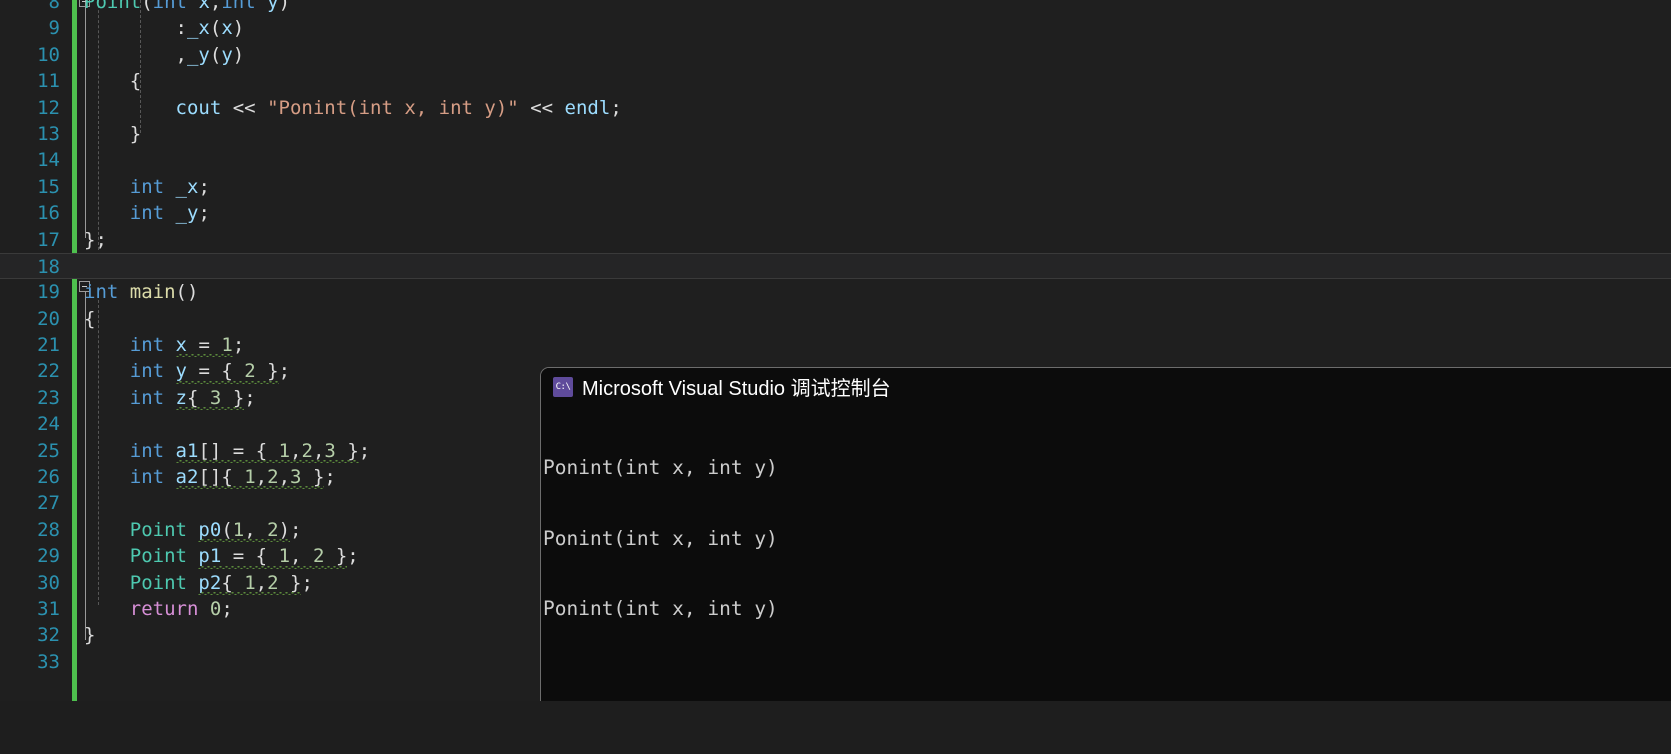  I want to click on line-content: int main(), so click(141, 292).